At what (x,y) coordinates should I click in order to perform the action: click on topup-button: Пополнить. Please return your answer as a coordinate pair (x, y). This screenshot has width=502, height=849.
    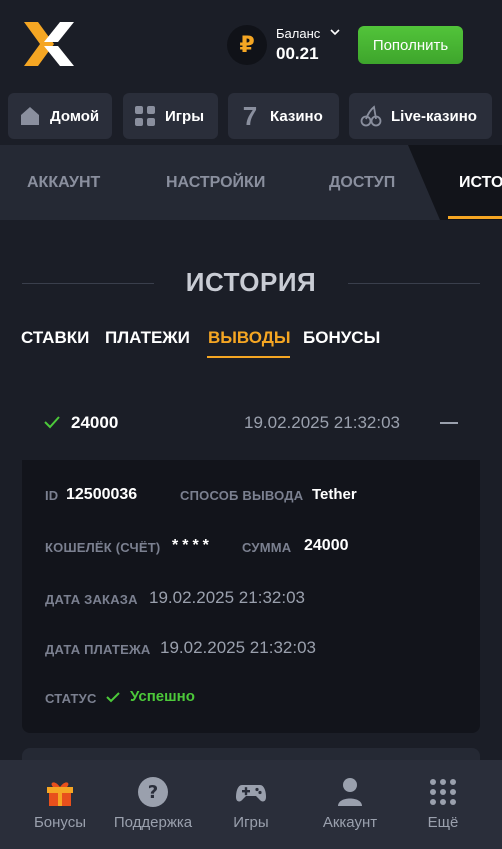
    Looking at the image, I should click on (410, 45).